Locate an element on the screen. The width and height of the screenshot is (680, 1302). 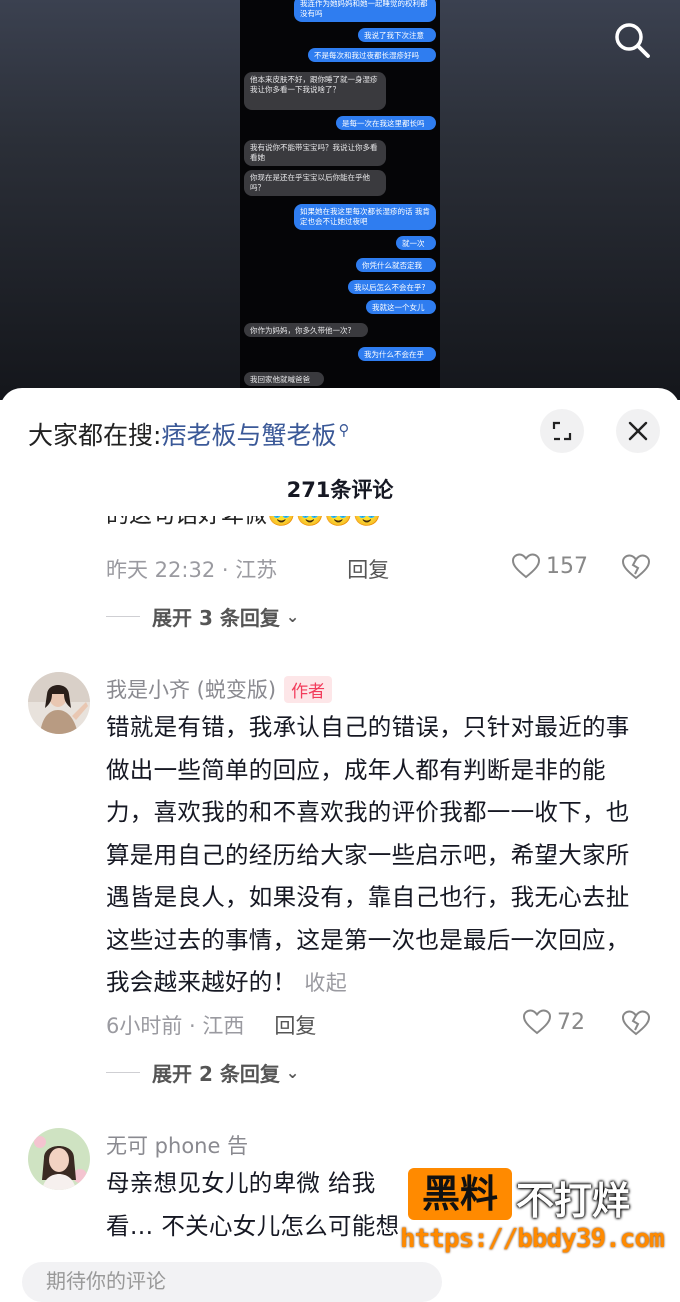
chat-bubble-them: 他本来皮肤不好，跟你睡了就一身湿疹 我让你多看一下我说啥了？ is located at coordinates (315, 91).